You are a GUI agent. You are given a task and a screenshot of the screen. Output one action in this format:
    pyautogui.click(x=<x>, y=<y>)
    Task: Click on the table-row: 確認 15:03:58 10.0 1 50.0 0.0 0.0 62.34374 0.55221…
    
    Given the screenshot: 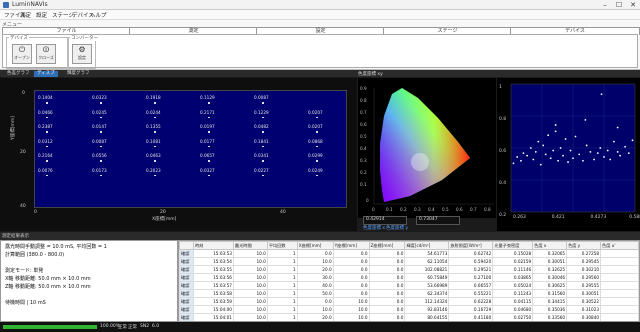 What is the action you would take?
    pyautogui.click(x=409, y=293)
    